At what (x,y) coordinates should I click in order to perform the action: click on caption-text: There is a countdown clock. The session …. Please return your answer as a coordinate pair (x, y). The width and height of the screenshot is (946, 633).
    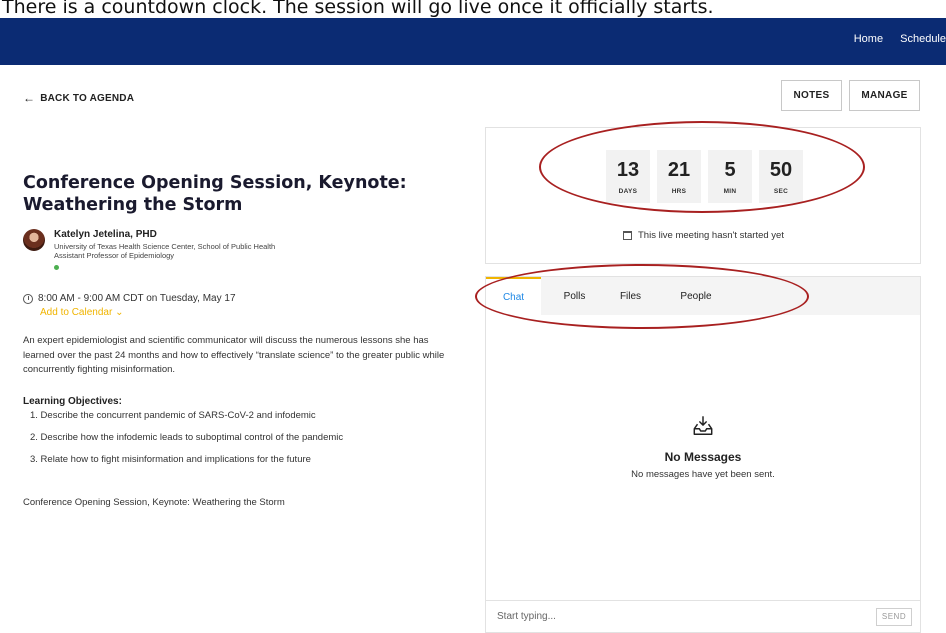
    Looking at the image, I should click on (473, 8).